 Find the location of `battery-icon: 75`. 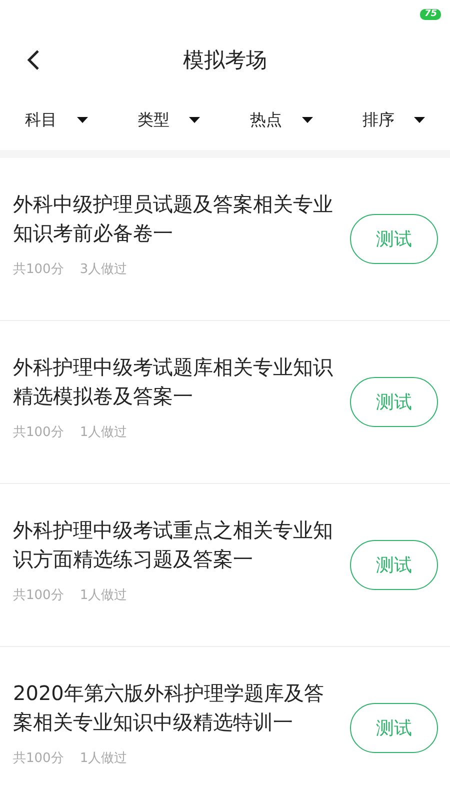

battery-icon: 75 is located at coordinates (430, 14).